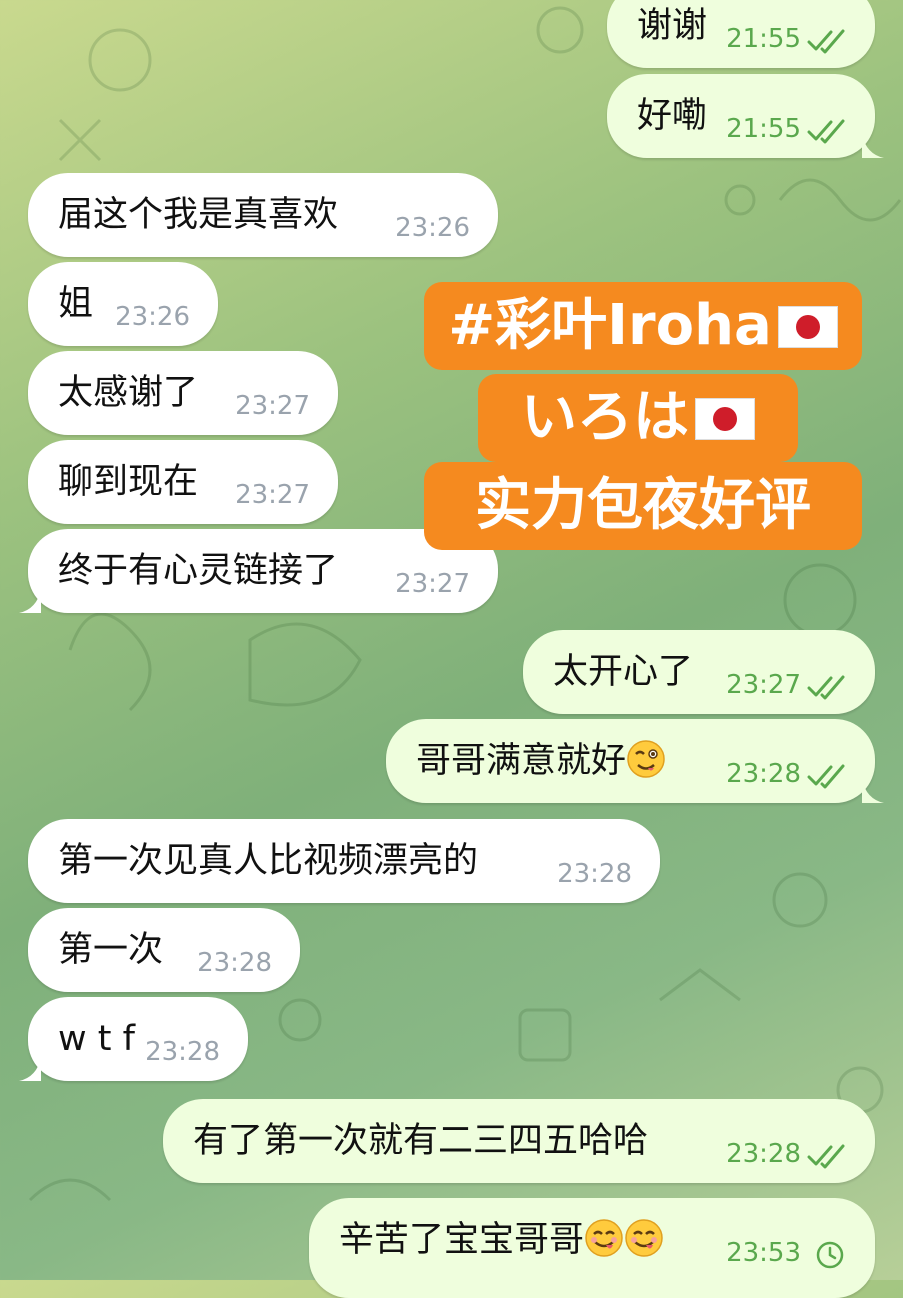 This screenshot has width=903, height=1298. I want to click on promo-line-1-text: #彩叶Iroha, so click(610, 325).